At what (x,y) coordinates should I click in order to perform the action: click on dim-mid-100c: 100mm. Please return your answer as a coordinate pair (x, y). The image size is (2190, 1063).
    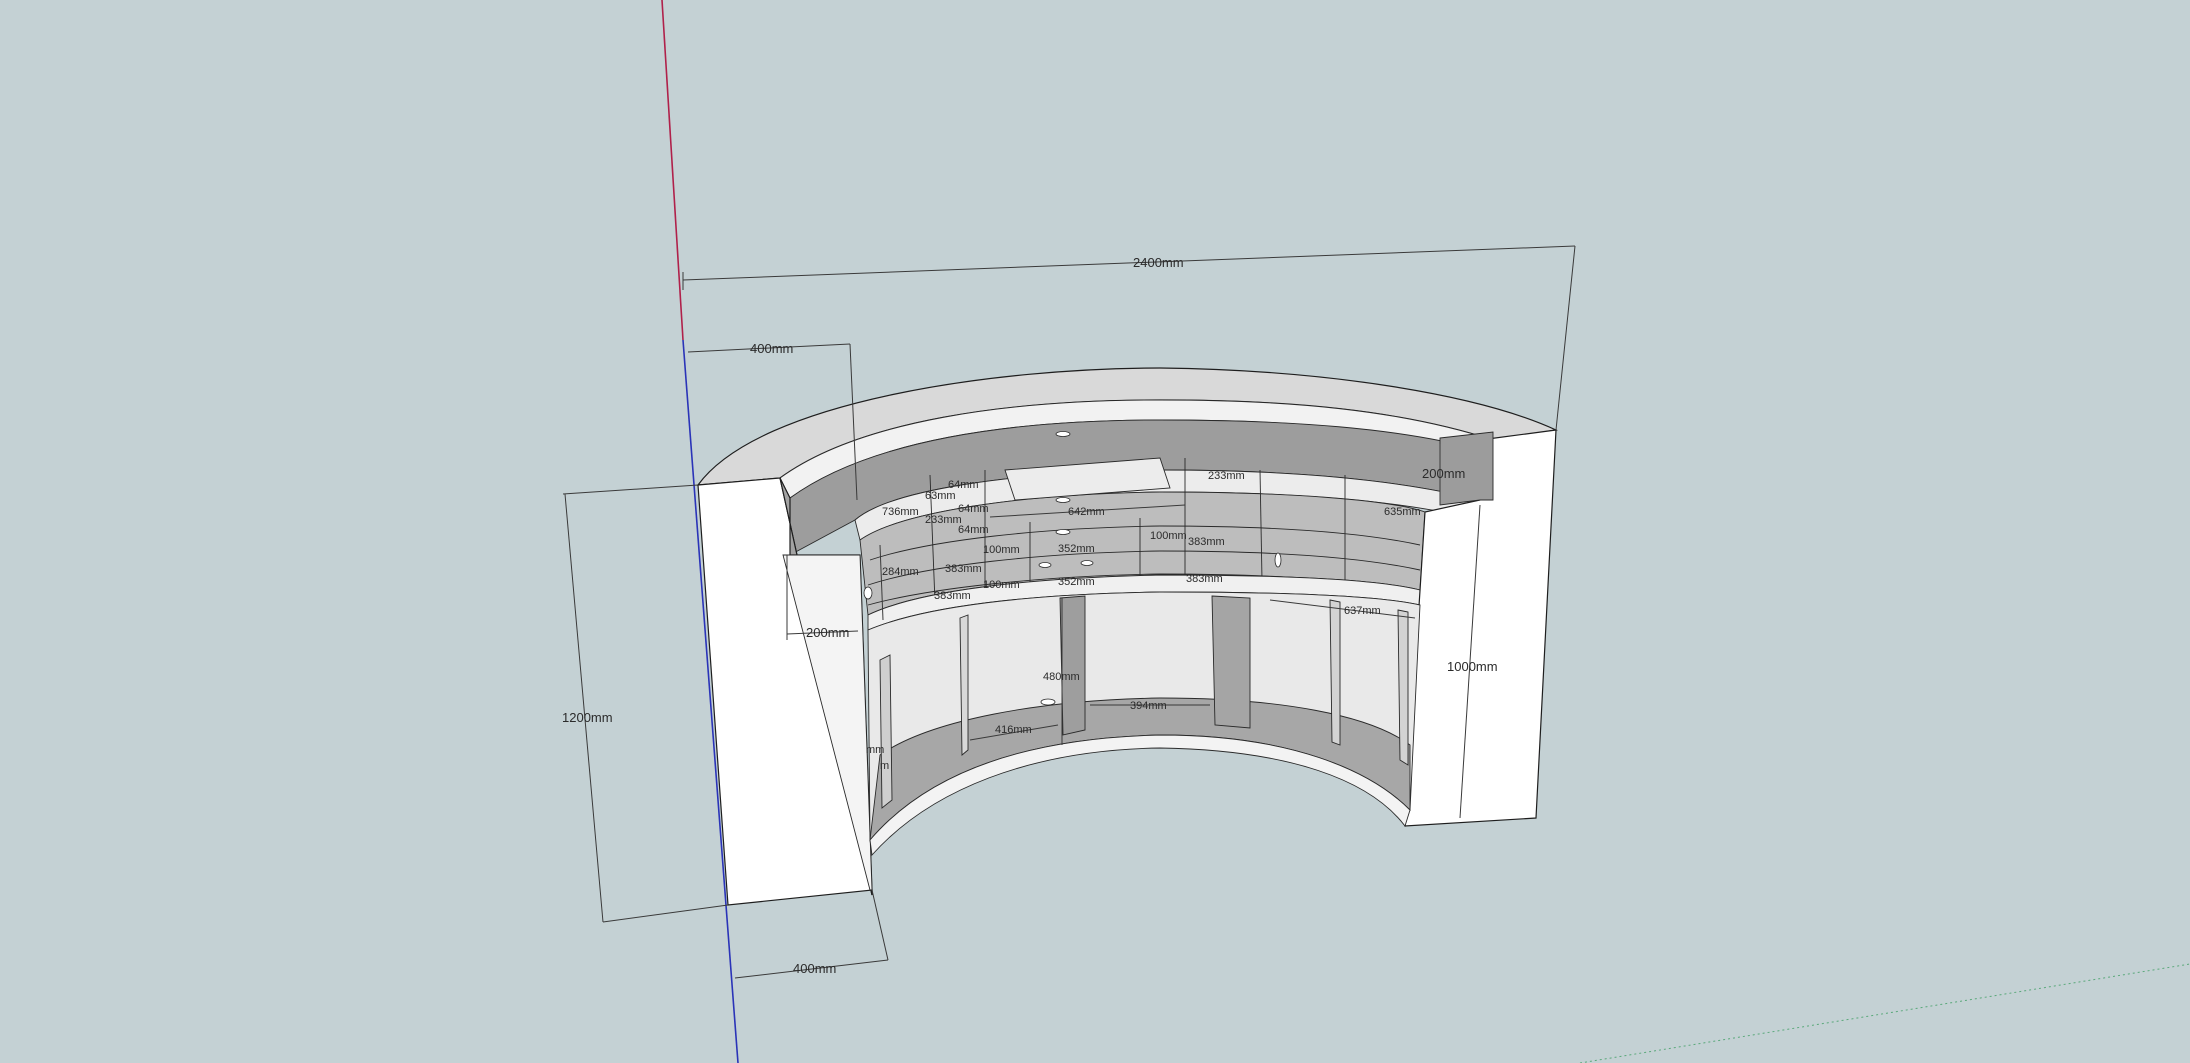
    Looking at the image, I should click on (1168, 536).